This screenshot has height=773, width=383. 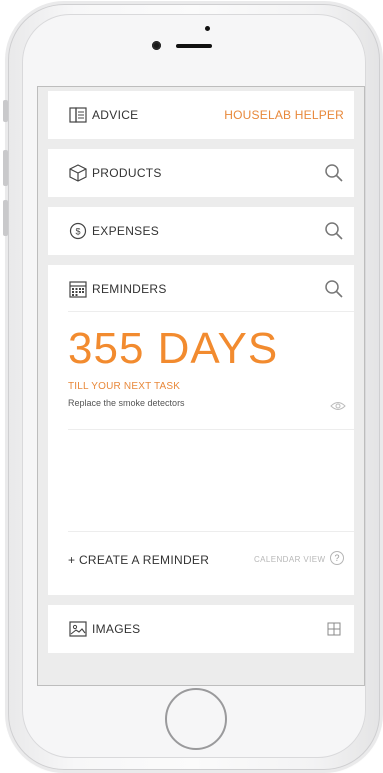 I want to click on volume-down-button, so click(x=5, y=218).